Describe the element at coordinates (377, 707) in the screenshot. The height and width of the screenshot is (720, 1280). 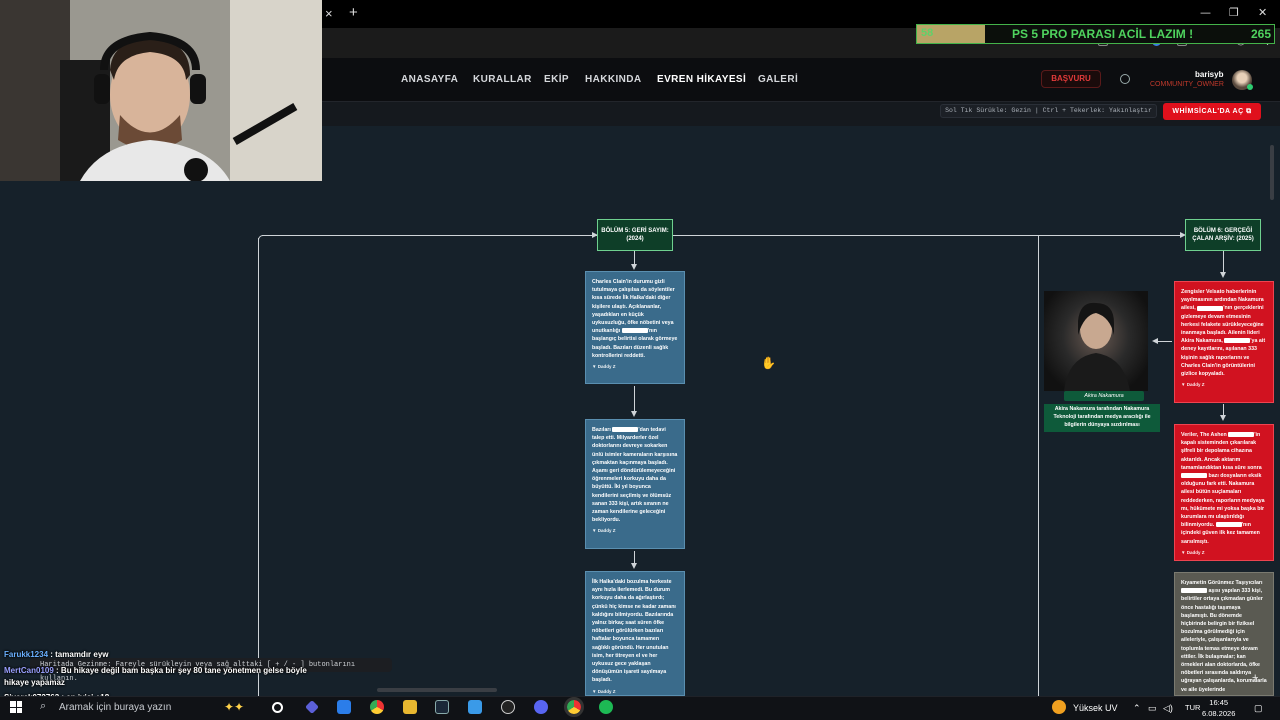
I see `chrome-icon` at that location.